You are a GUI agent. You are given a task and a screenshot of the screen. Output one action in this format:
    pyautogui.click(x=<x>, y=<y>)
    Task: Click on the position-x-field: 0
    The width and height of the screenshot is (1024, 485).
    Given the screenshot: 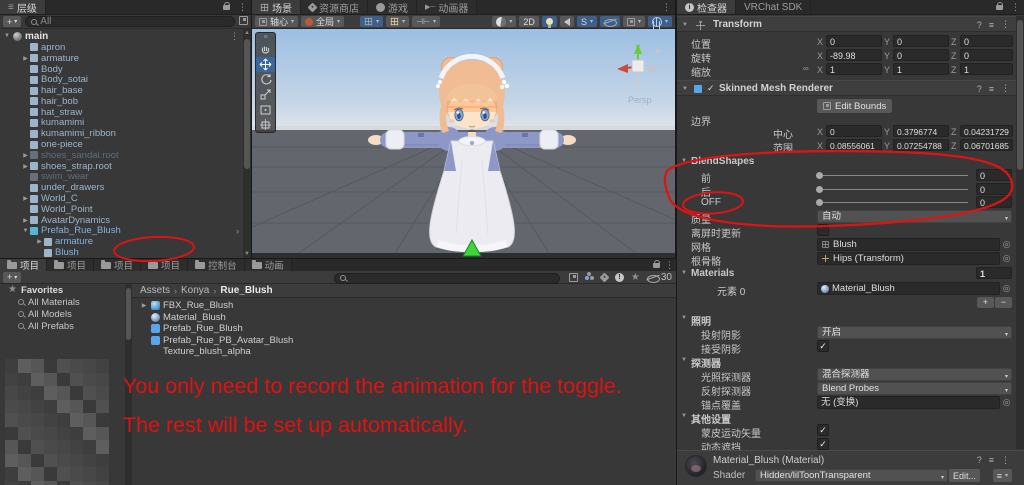 What is the action you would take?
    pyautogui.click(x=854, y=41)
    